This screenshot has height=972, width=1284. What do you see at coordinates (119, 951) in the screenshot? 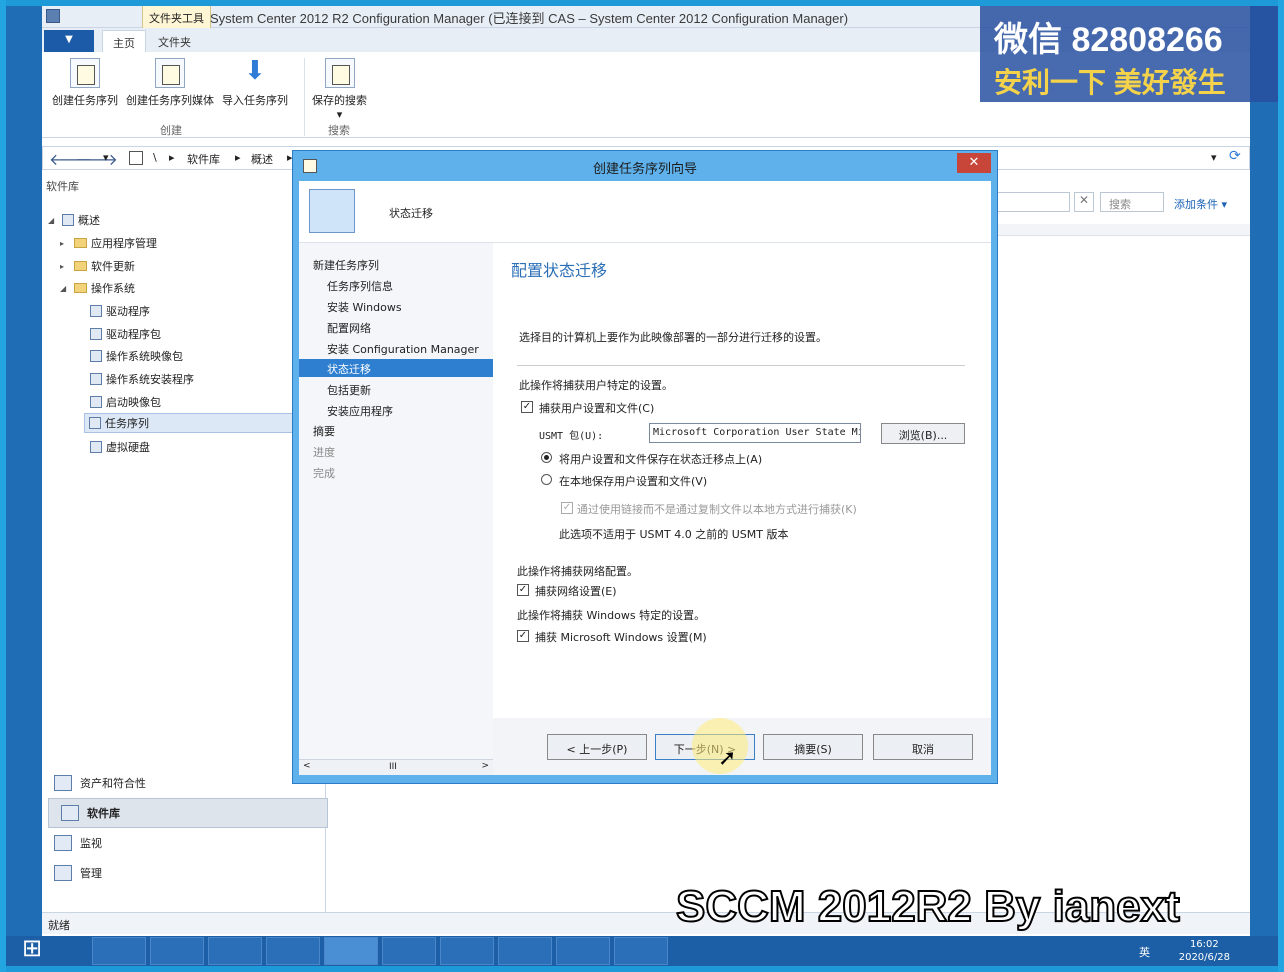
I see `taskbar-server-manager` at bounding box center [119, 951].